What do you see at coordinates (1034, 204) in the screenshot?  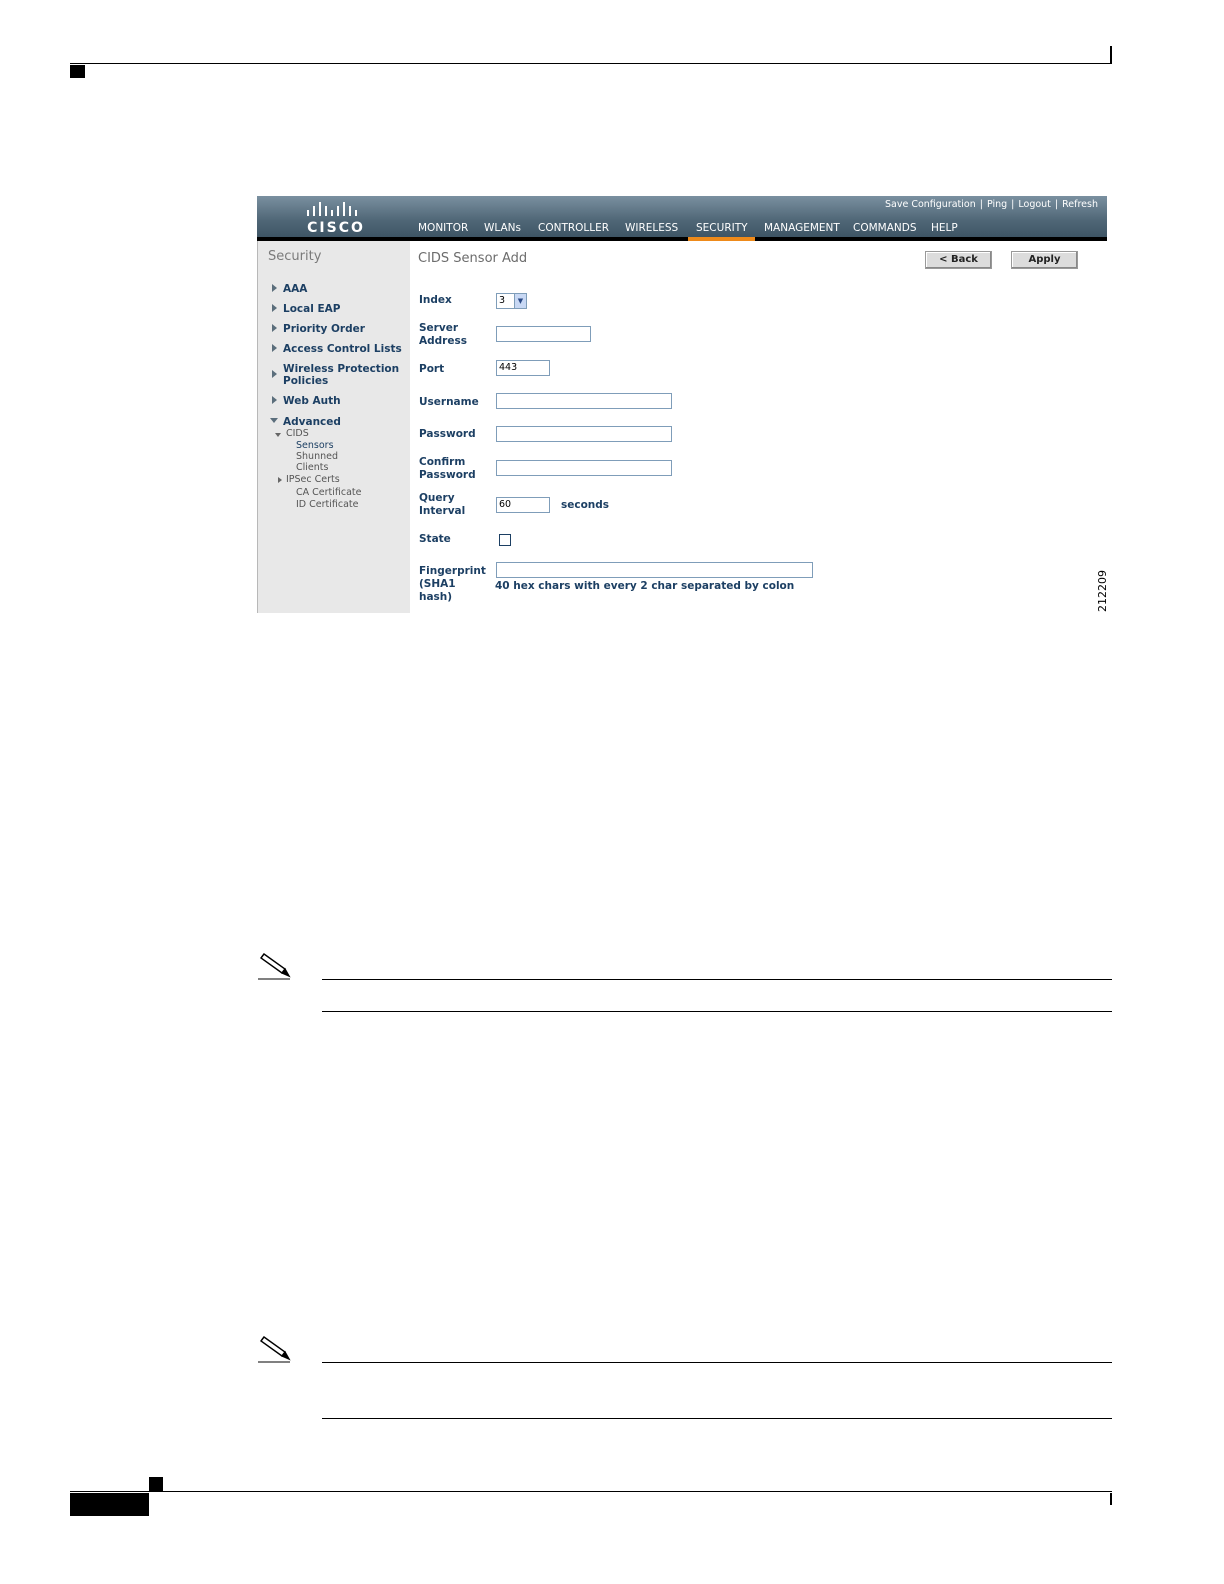 I see `logout-link: Logout` at bounding box center [1034, 204].